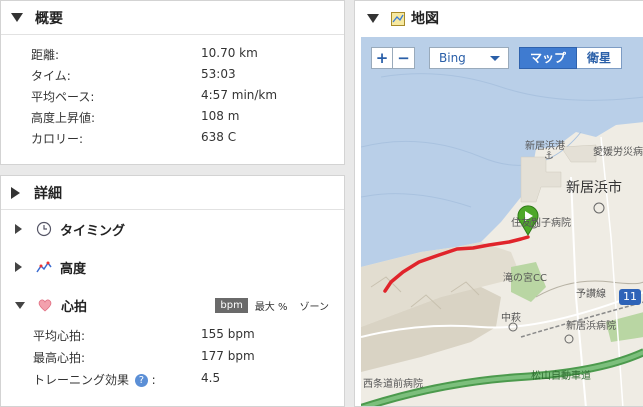 The image size is (643, 407). I want to click on zoom-out-button: −, so click(404, 58).